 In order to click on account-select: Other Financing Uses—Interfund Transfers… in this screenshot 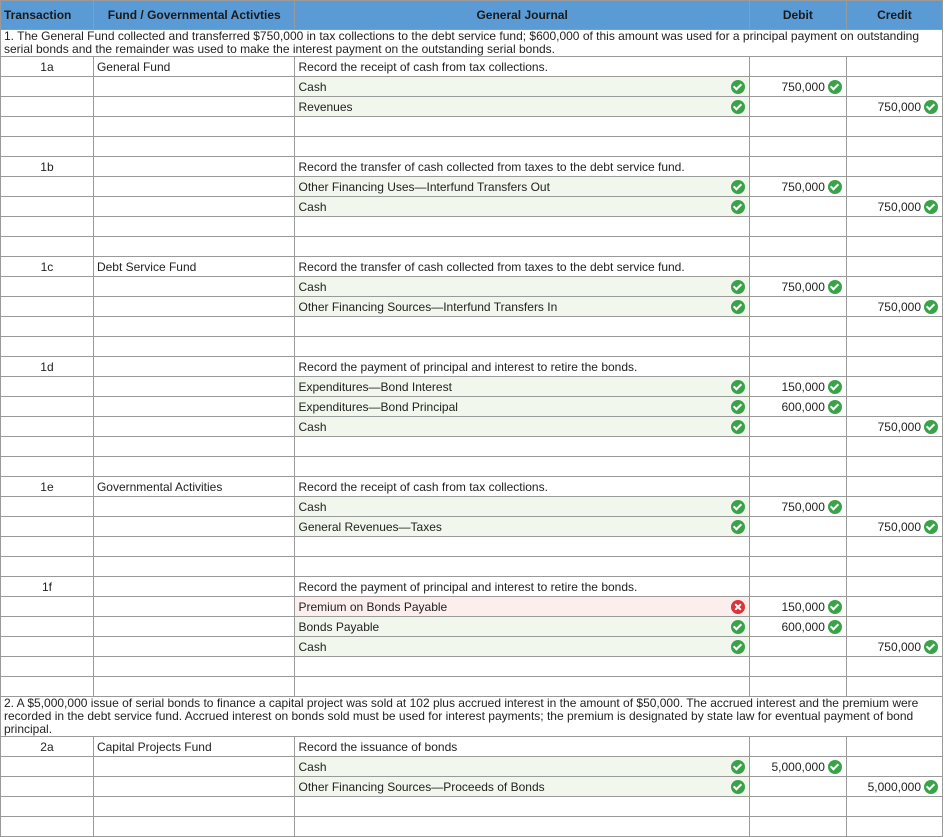, I will do `click(522, 186)`.